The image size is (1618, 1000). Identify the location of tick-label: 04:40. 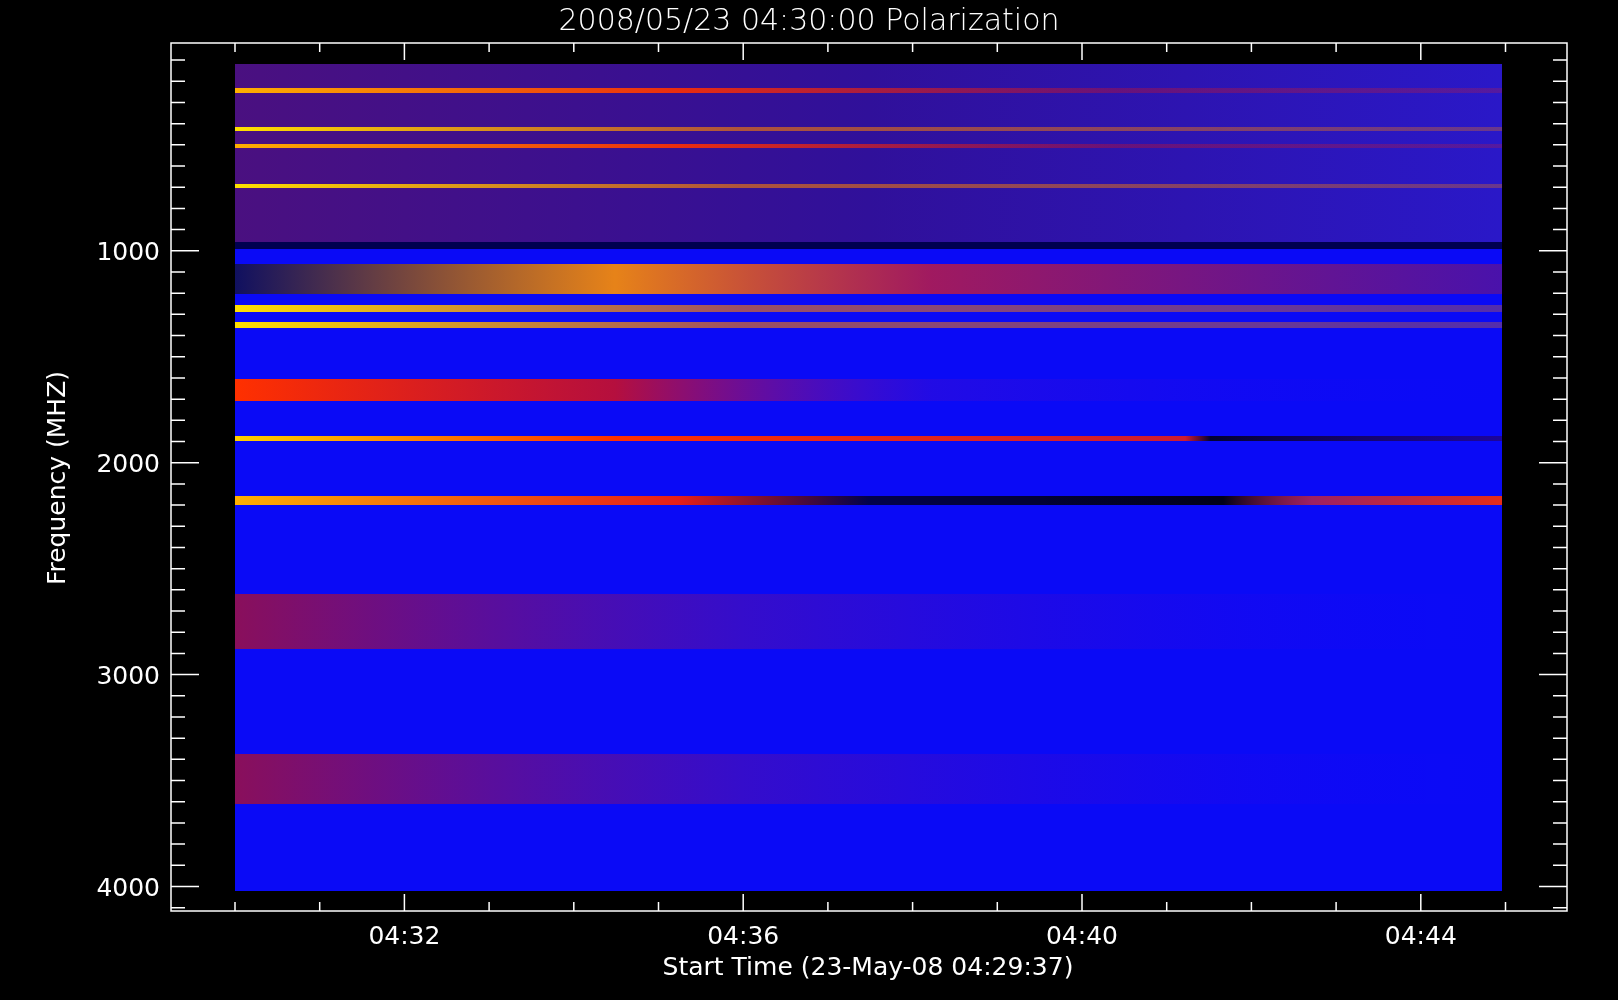
(1082, 935).